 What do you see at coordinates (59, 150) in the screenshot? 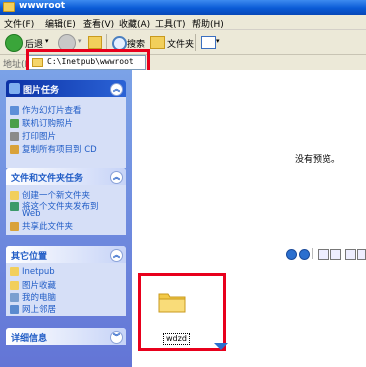
I see `task-label: 复制所有项目到 CD` at bounding box center [59, 150].